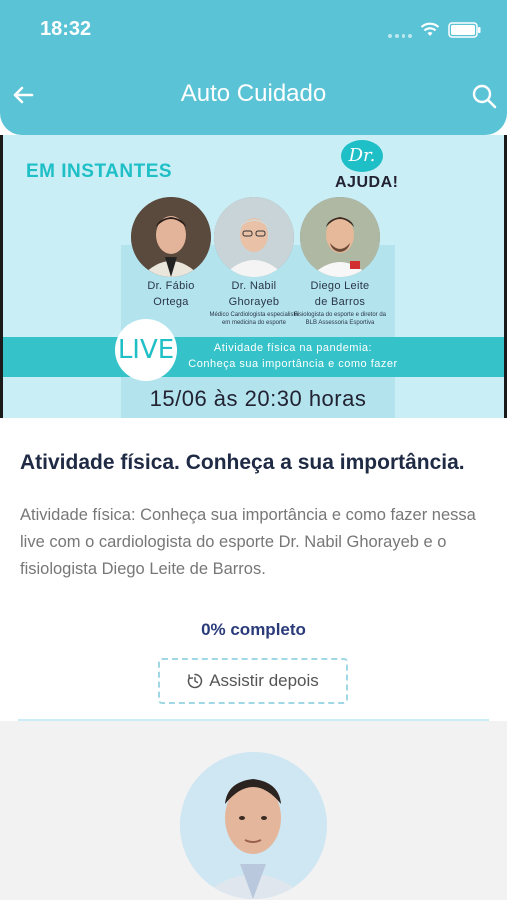 The width and height of the screenshot is (507, 900). What do you see at coordinates (66, 29) in the screenshot?
I see `status-time: 18:32` at bounding box center [66, 29].